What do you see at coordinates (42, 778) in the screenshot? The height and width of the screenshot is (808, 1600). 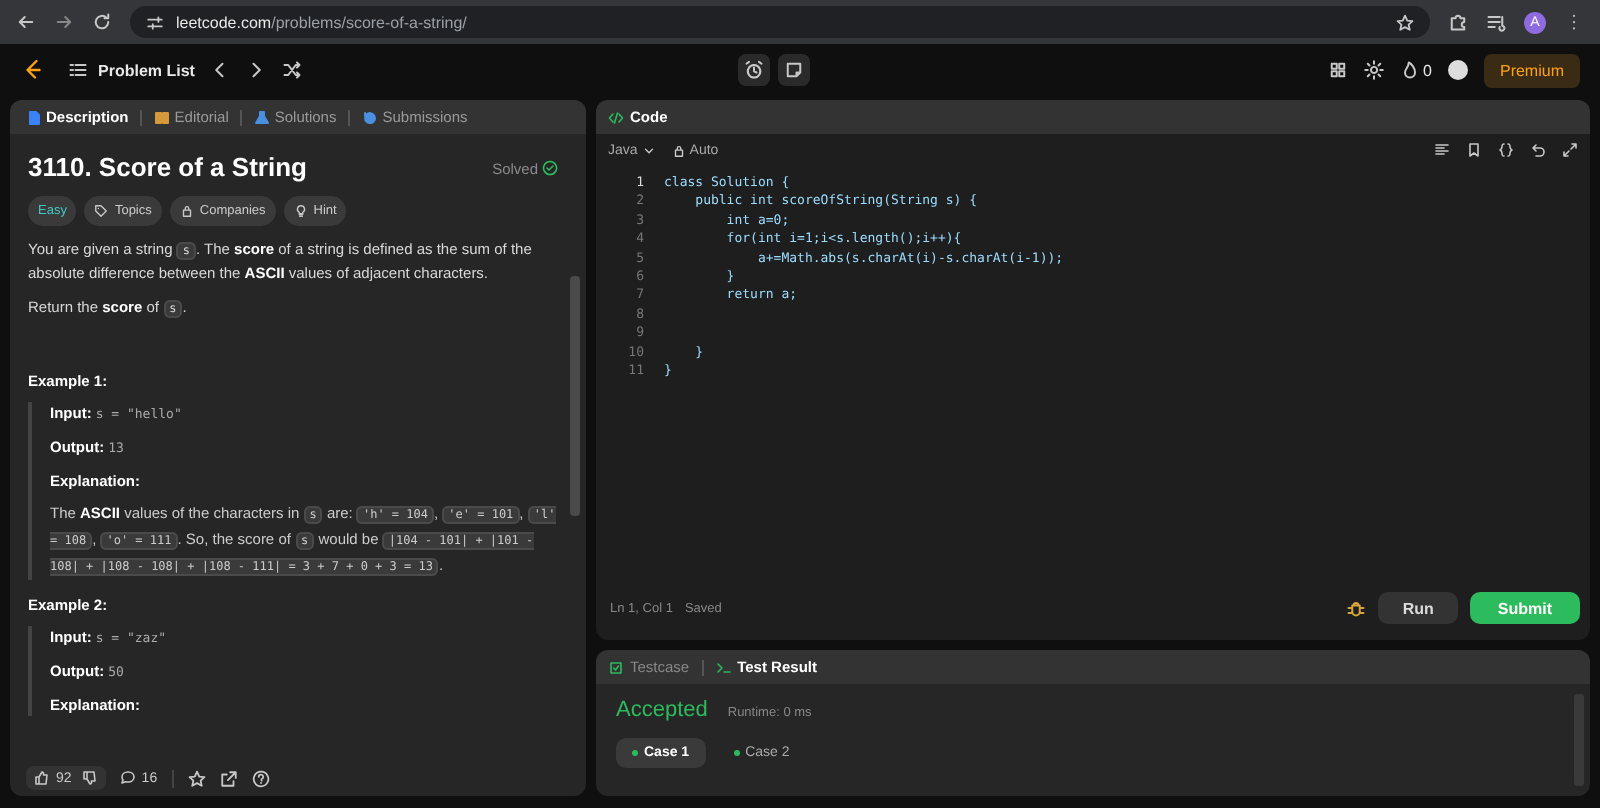 I see `thumbs-up-icon` at bounding box center [42, 778].